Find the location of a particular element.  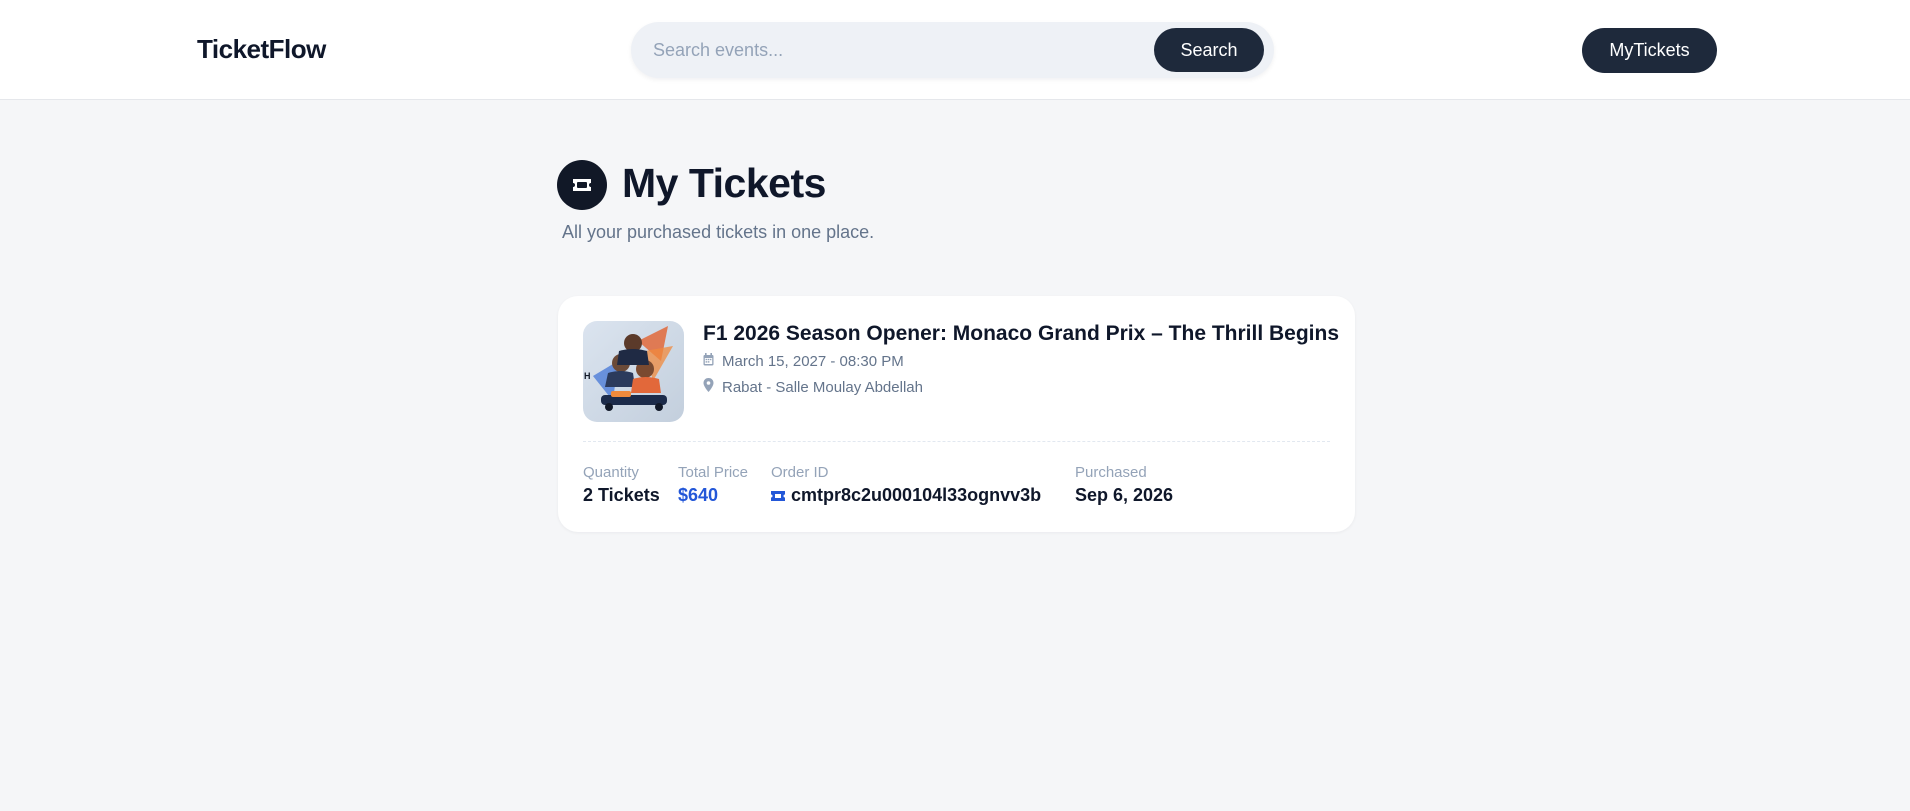

order-id-value: cmtpr8c2u000104l33ognvv3b is located at coordinates (916, 495).